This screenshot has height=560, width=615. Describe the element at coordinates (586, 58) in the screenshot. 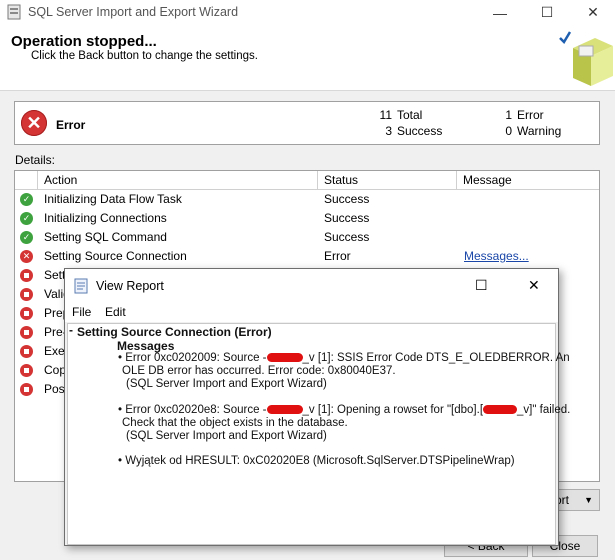

I see `wizard-banner-icon` at that location.